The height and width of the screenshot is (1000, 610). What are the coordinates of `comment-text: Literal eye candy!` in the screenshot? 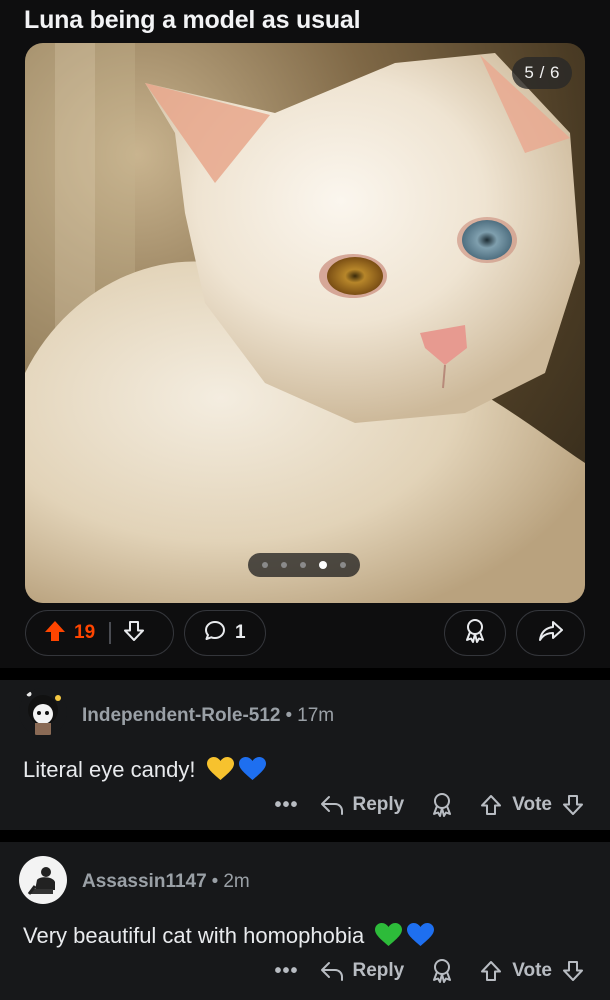 It's located at (109, 769).